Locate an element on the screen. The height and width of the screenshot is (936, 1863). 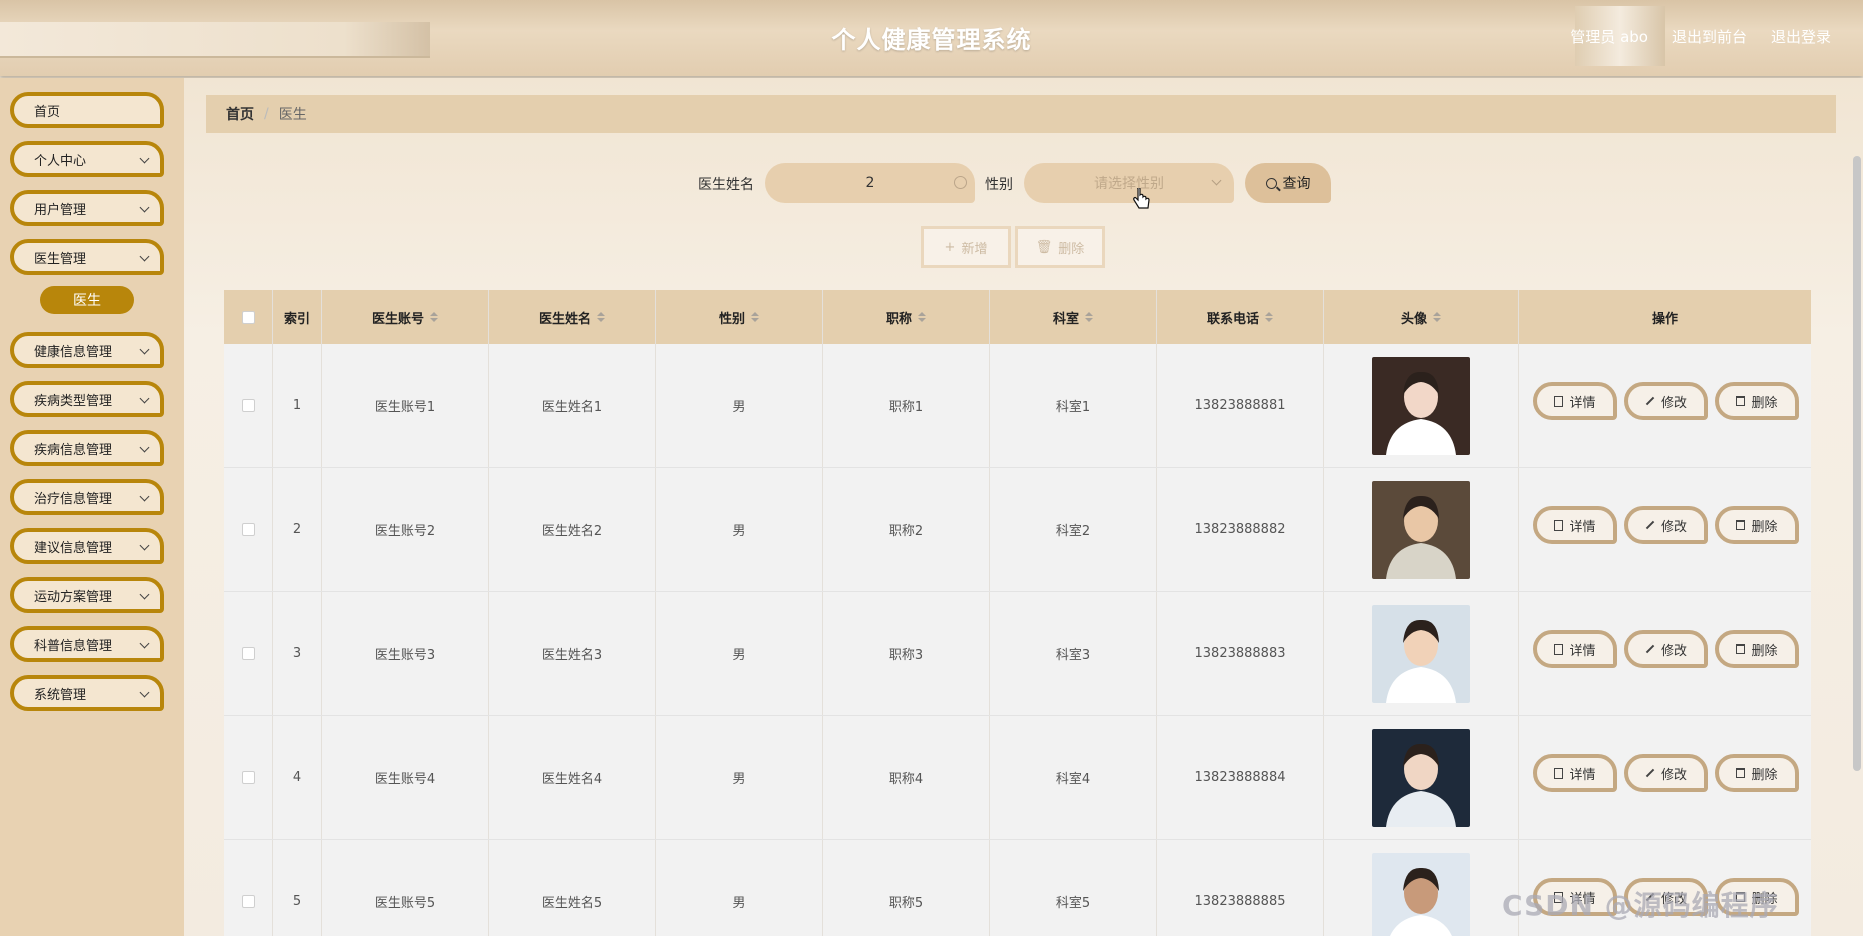
admin-label: 管理员 abo is located at coordinates (1609, 37).